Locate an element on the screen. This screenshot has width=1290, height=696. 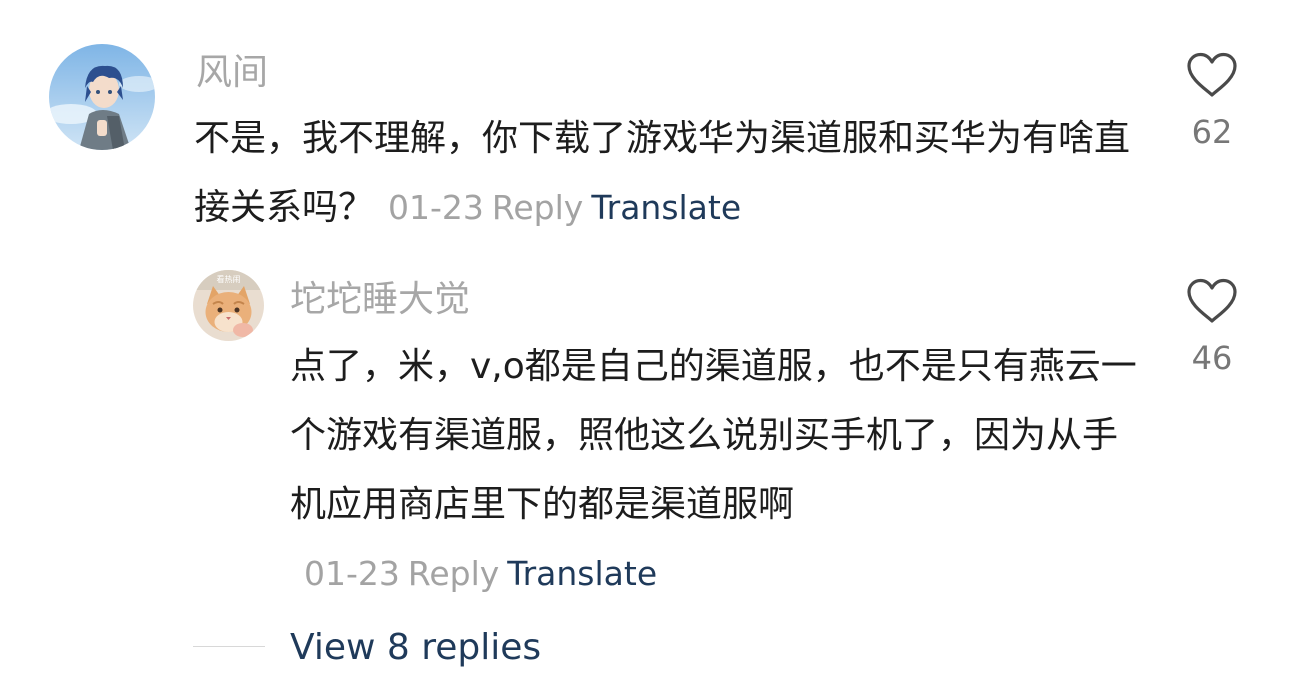
avatar: 看热闹 is located at coordinates (228, 305).